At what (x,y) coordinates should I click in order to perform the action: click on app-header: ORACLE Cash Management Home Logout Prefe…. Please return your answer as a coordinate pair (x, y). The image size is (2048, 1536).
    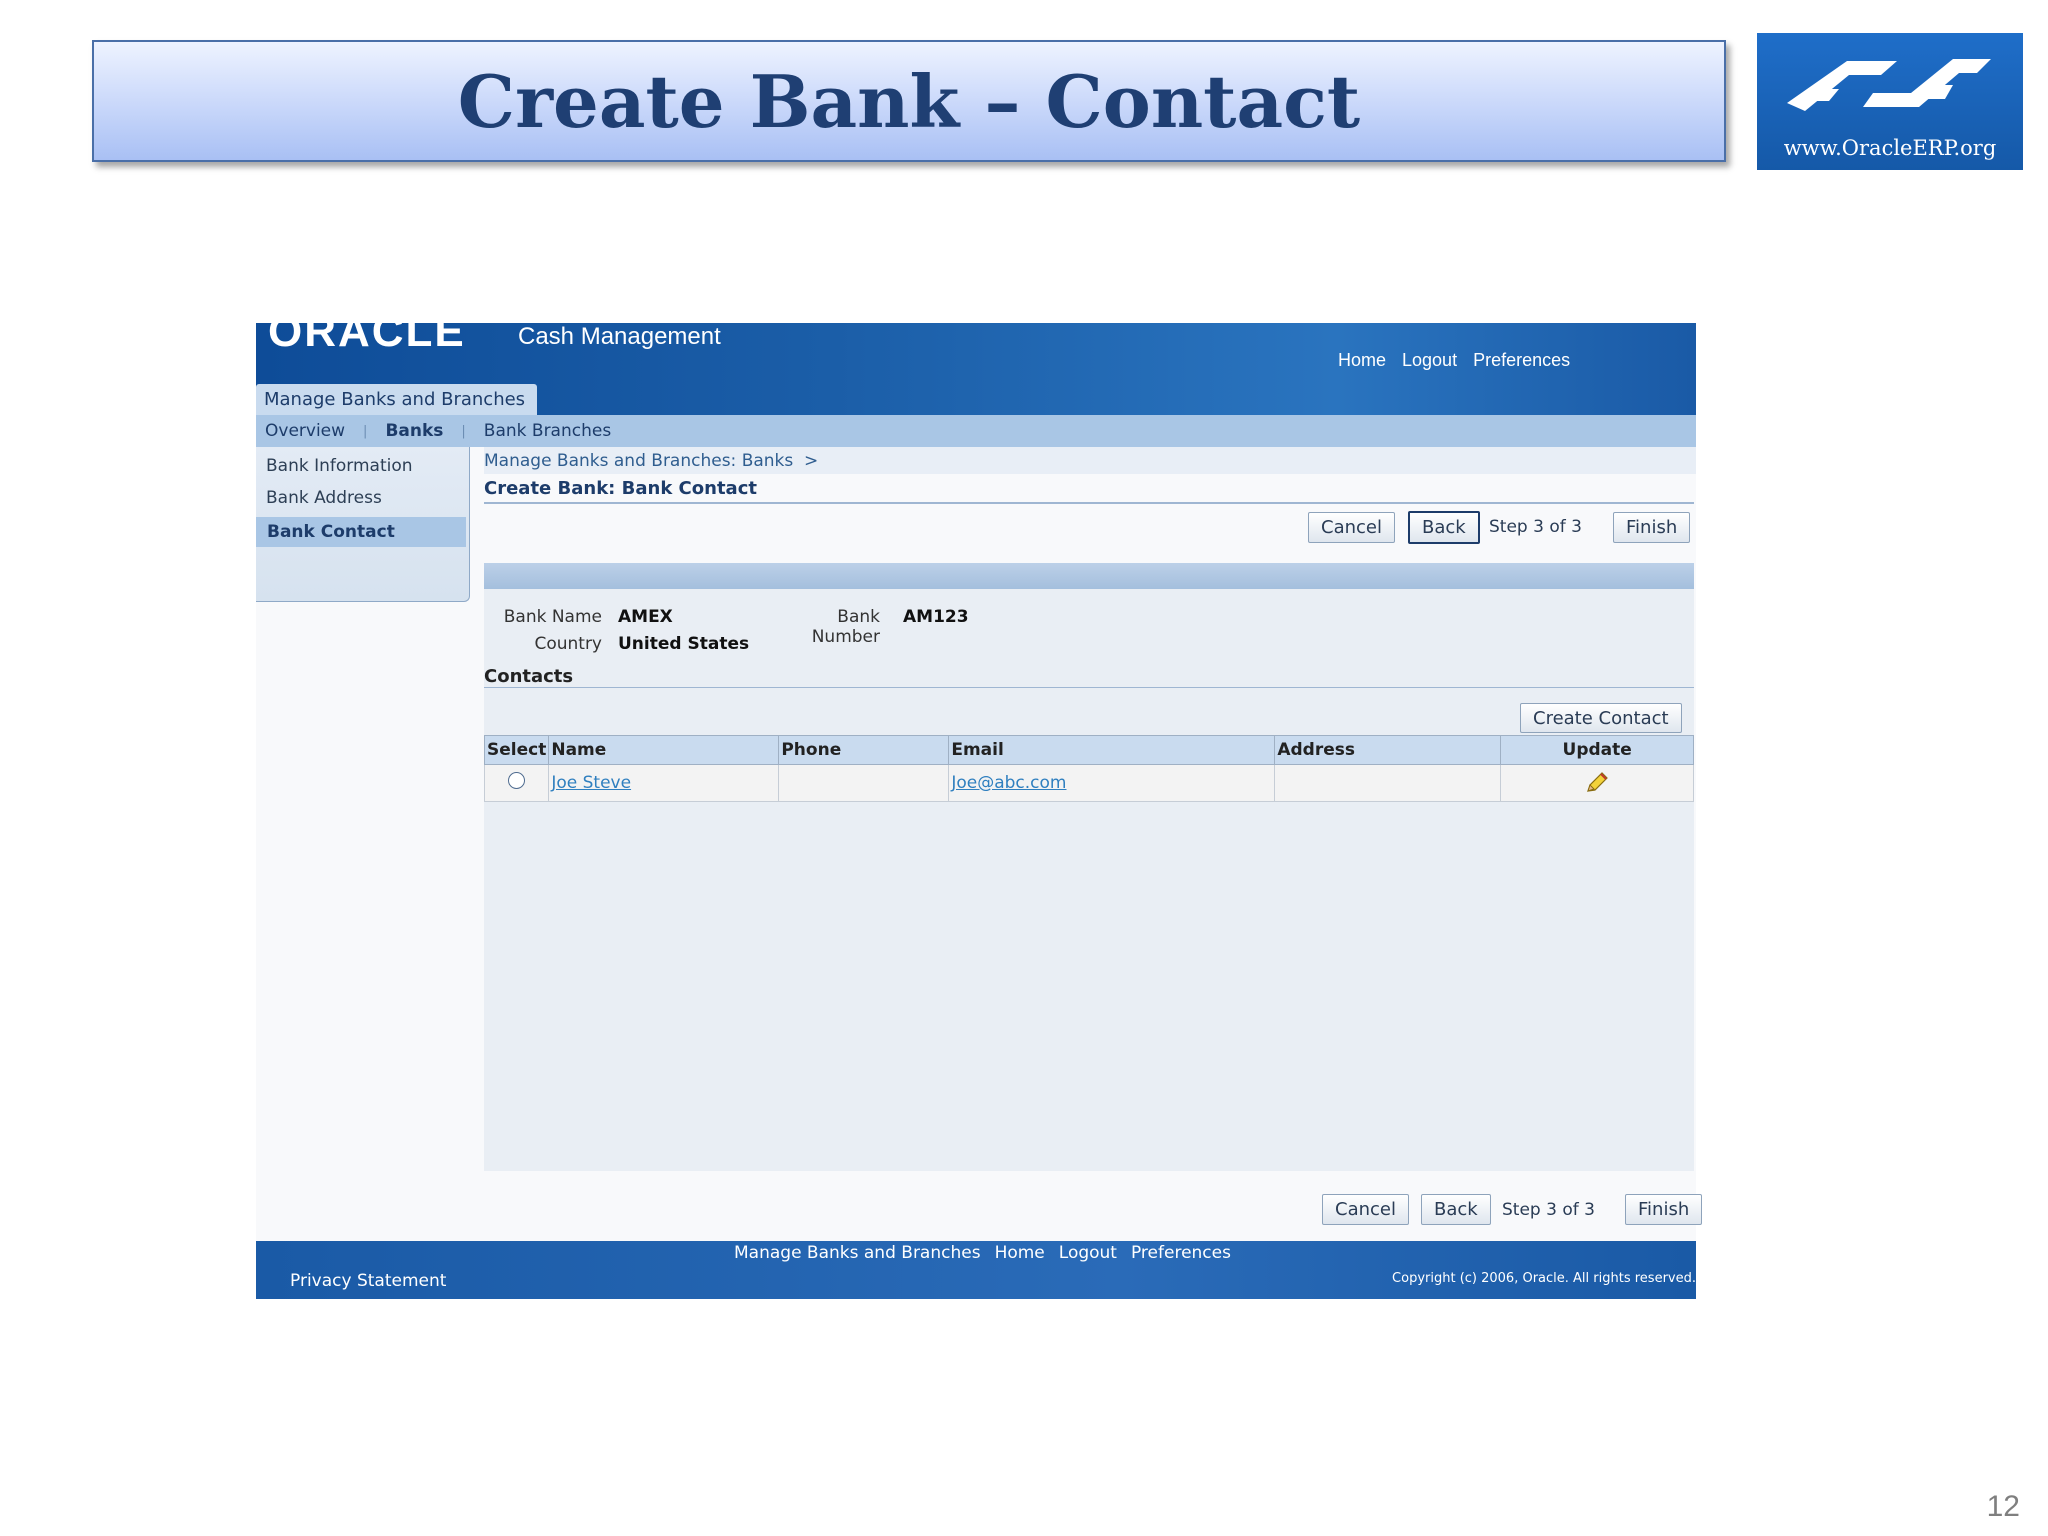
    Looking at the image, I should click on (976, 369).